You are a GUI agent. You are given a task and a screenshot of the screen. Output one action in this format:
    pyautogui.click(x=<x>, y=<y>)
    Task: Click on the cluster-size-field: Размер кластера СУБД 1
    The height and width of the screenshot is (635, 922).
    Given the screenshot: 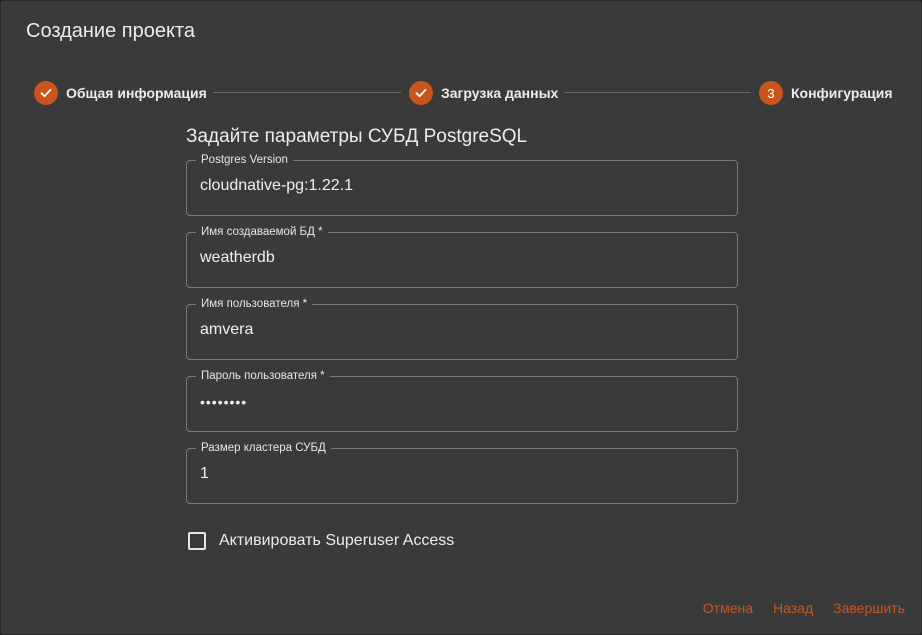 What is the action you would take?
    pyautogui.click(x=462, y=472)
    